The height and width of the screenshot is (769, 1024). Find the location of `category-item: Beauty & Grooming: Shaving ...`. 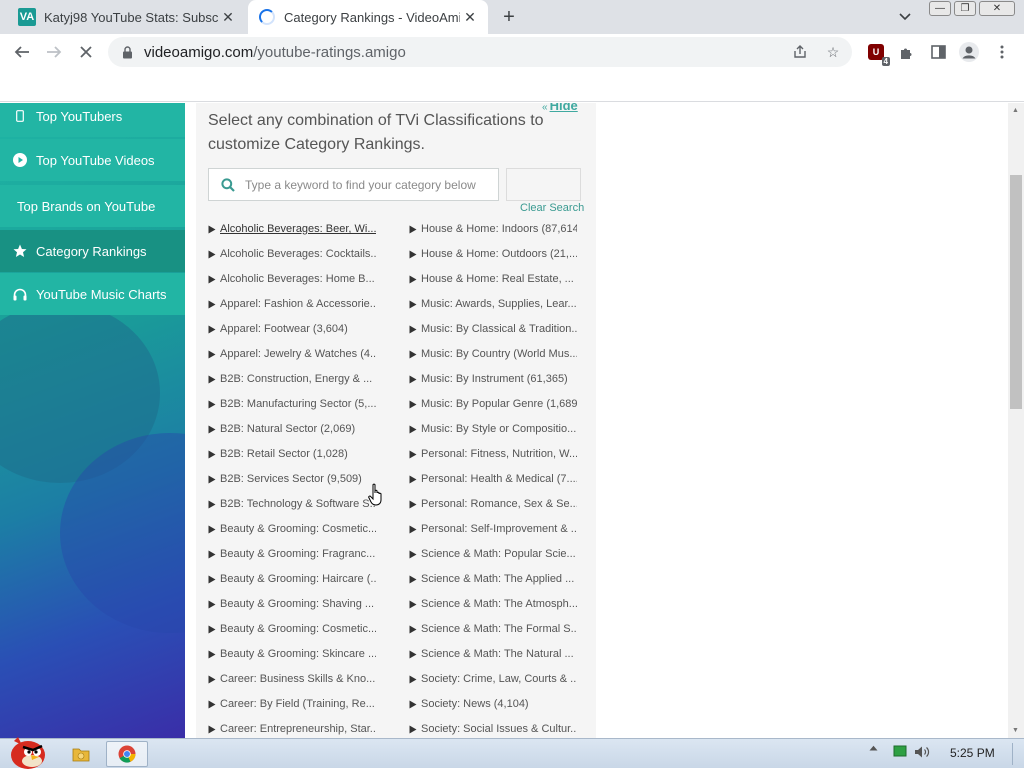

category-item: Beauty & Grooming: Shaving ... is located at coordinates (292, 604).